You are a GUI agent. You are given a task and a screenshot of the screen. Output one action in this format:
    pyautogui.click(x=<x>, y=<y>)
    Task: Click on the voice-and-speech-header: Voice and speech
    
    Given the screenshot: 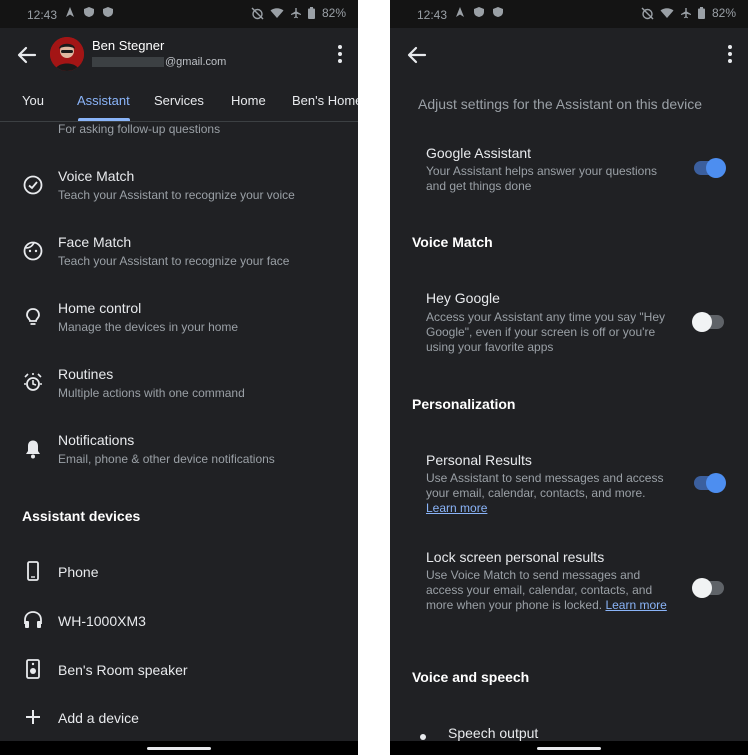 What is the action you would take?
    pyautogui.click(x=471, y=677)
    